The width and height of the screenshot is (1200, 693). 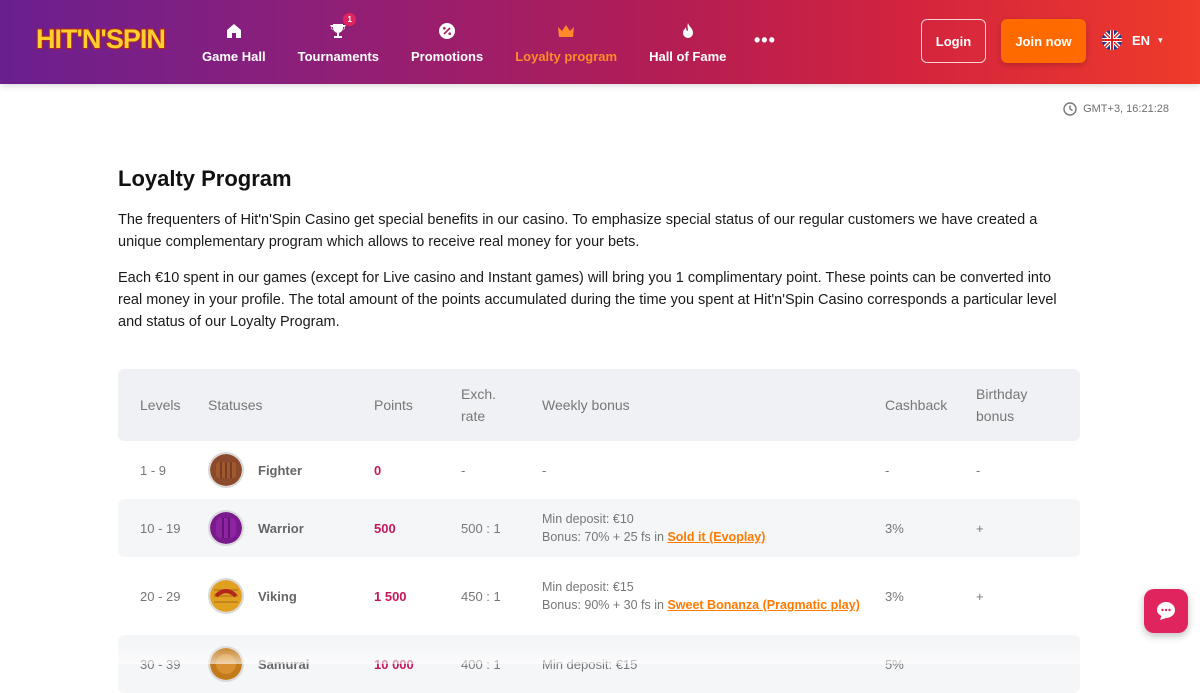 I want to click on percent-badge-icon, so click(x=447, y=31).